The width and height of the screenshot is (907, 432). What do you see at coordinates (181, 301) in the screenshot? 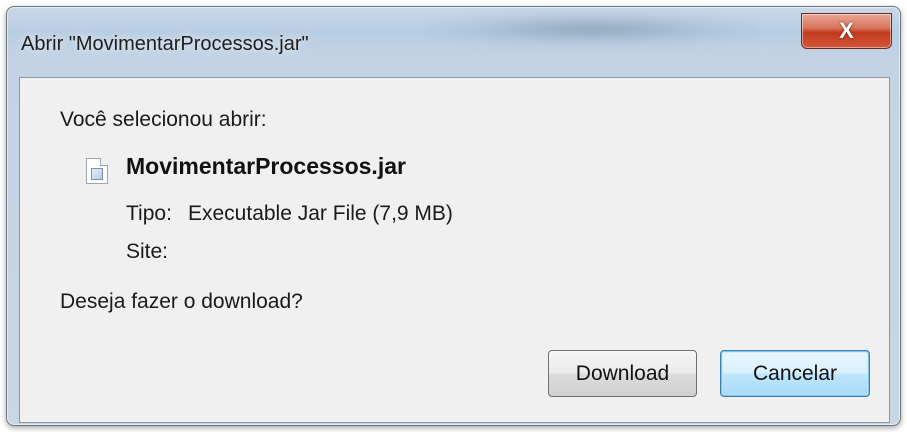
I see `download-question: Deseja fazer o download?` at bounding box center [181, 301].